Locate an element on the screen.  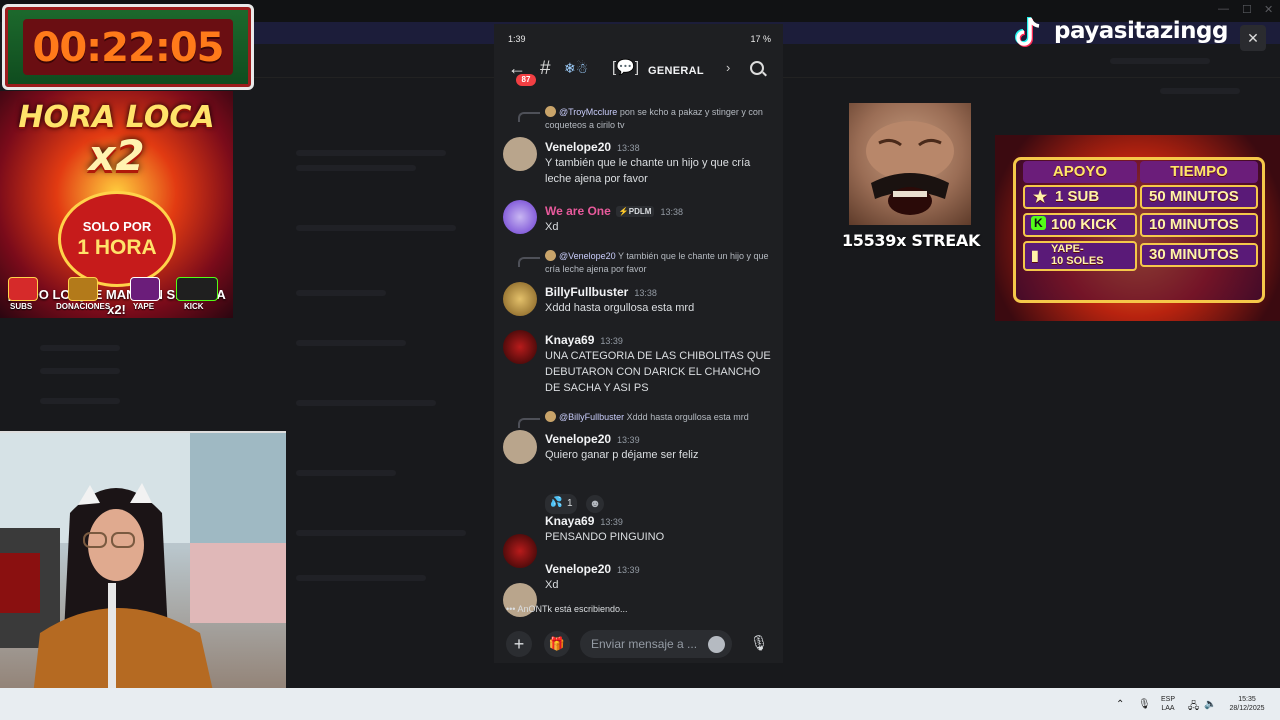
language-indicator: ESP LAA is located at coordinates (1168, 704).